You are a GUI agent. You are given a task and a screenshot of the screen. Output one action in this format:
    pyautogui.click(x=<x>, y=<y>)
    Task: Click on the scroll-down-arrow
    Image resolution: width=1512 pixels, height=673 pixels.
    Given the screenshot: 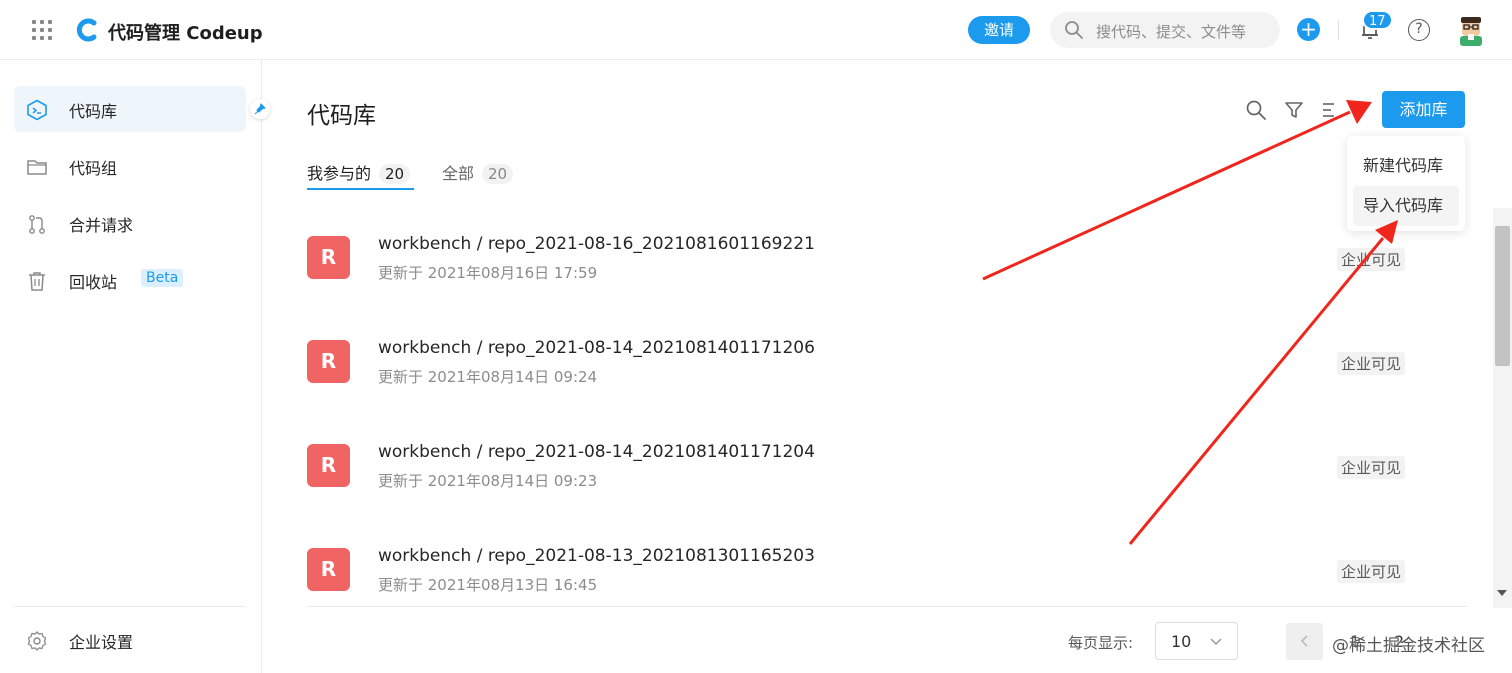 What is the action you would take?
    pyautogui.click(x=1502, y=593)
    